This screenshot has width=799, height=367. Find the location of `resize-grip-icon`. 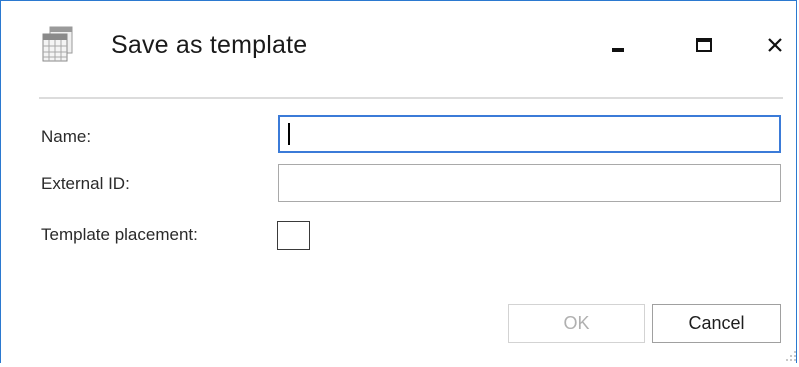

resize-grip-icon is located at coordinates (791, 356).